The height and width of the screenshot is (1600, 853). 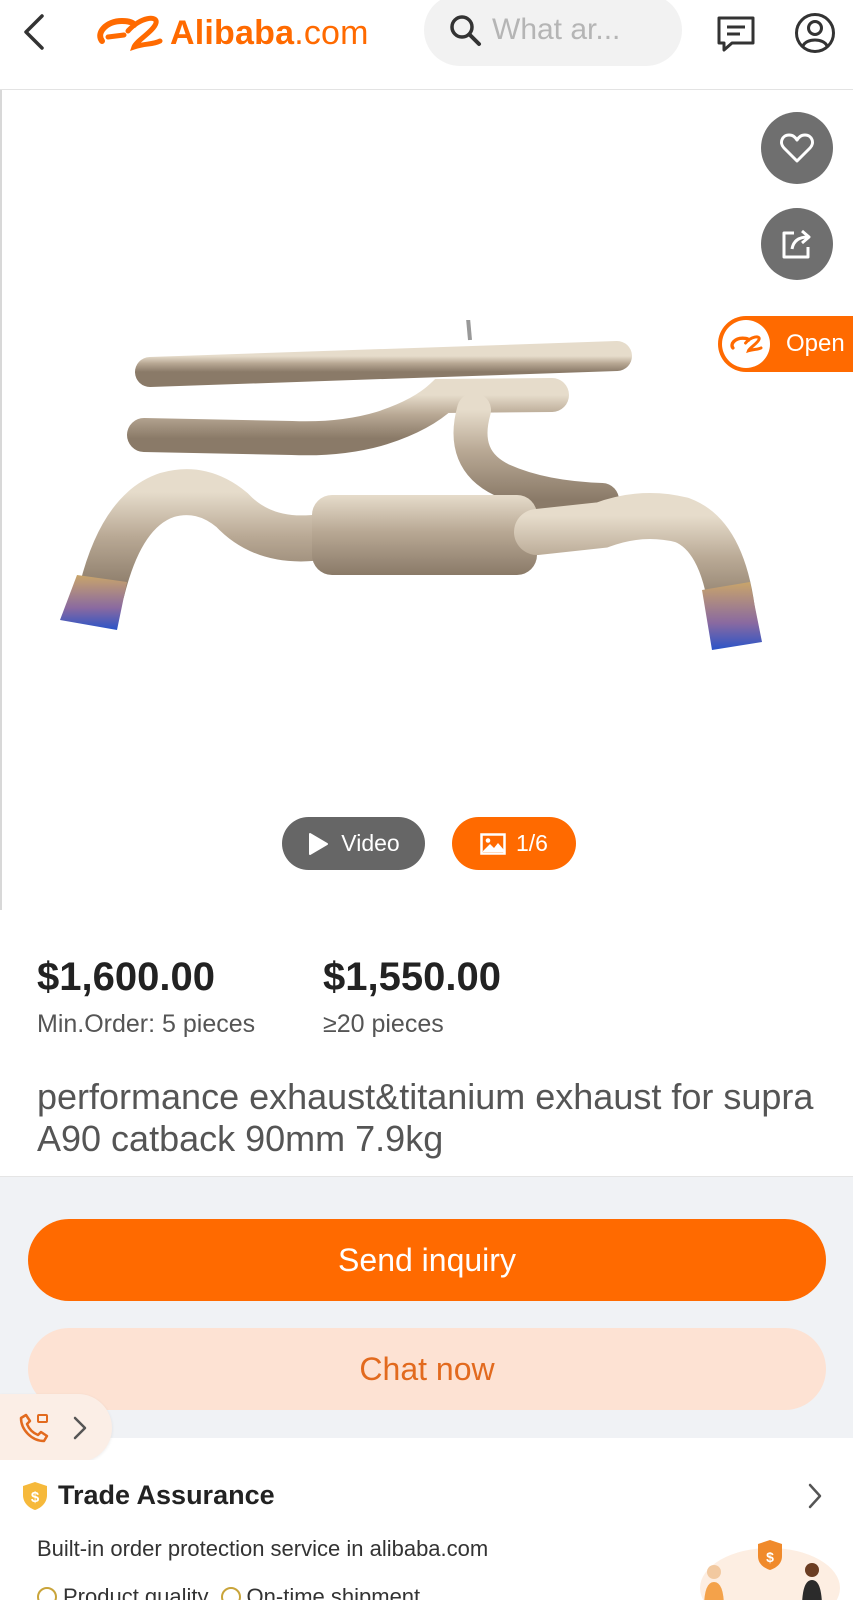 What do you see at coordinates (130, 33) in the screenshot?
I see `alibaba-mark-icon` at bounding box center [130, 33].